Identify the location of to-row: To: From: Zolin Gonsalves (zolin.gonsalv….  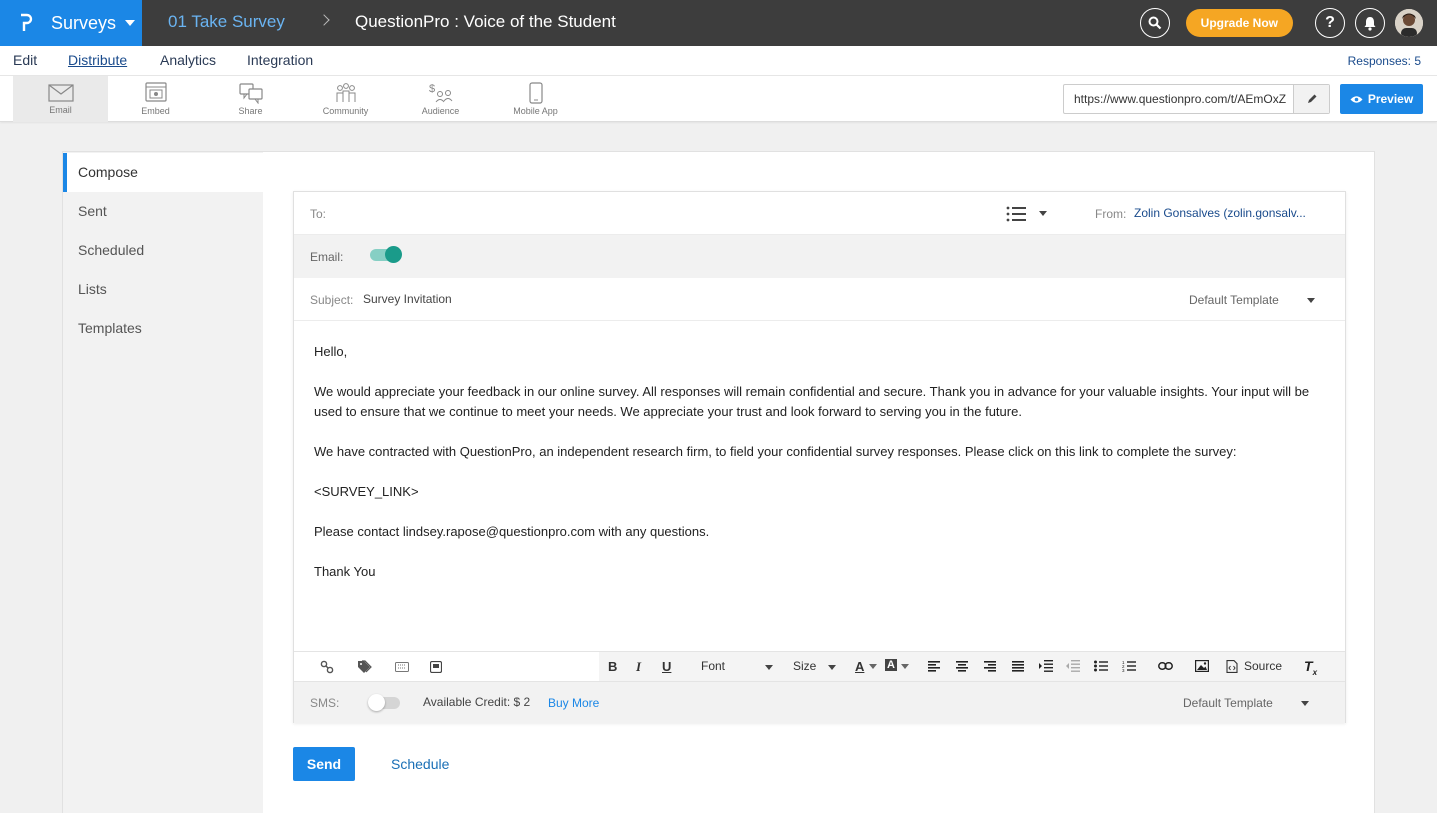
(819, 213).